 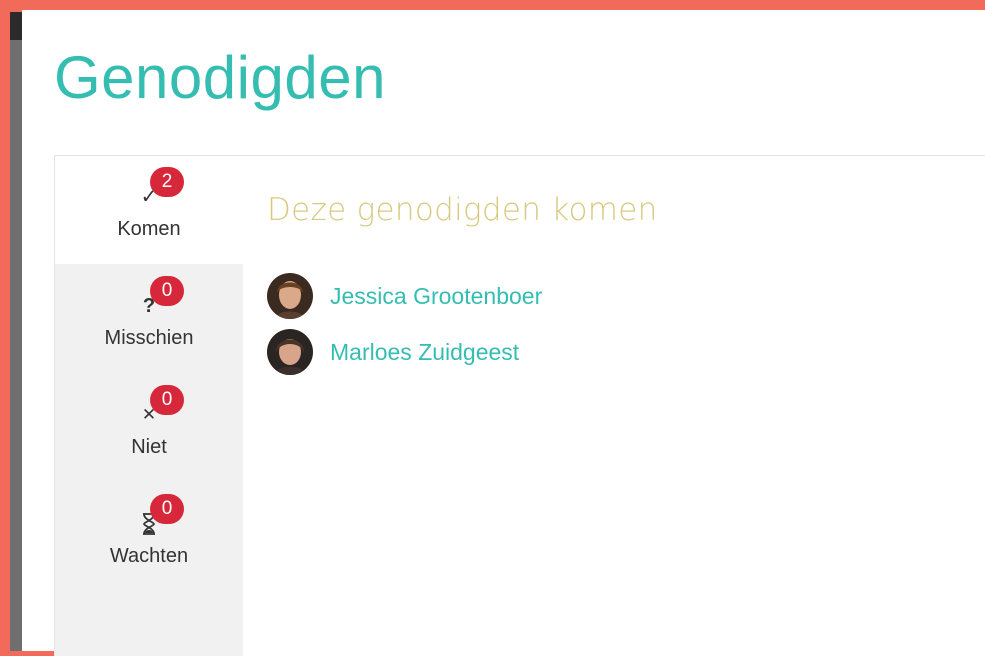 I want to click on tab-label: Komen, so click(x=149, y=229).